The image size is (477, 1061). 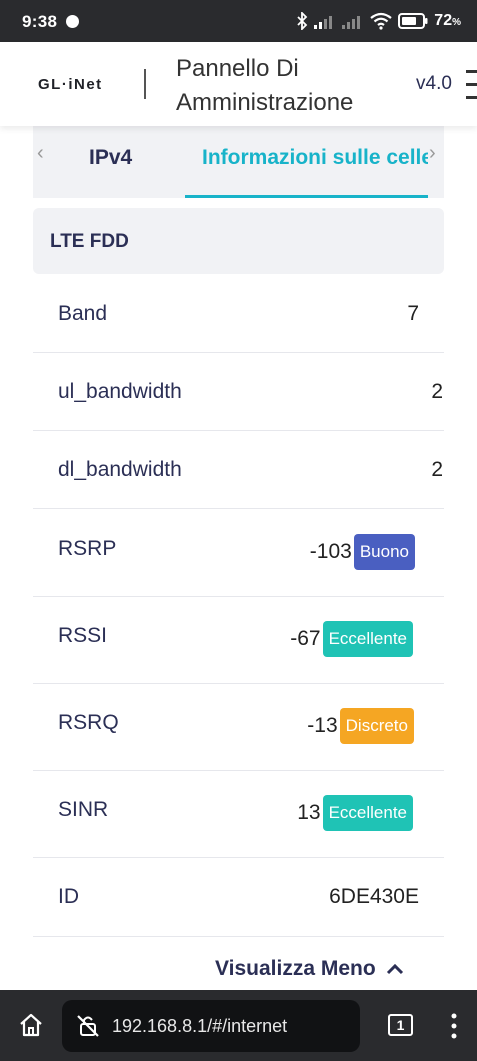 I want to click on row-value: 13 Eccellente, so click(x=355, y=813).